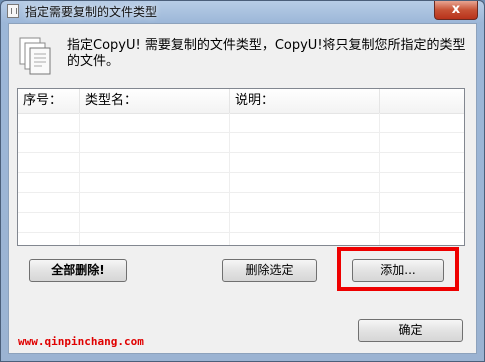  Describe the element at coordinates (13, 11) in the screenshot. I see `app-icon` at that location.